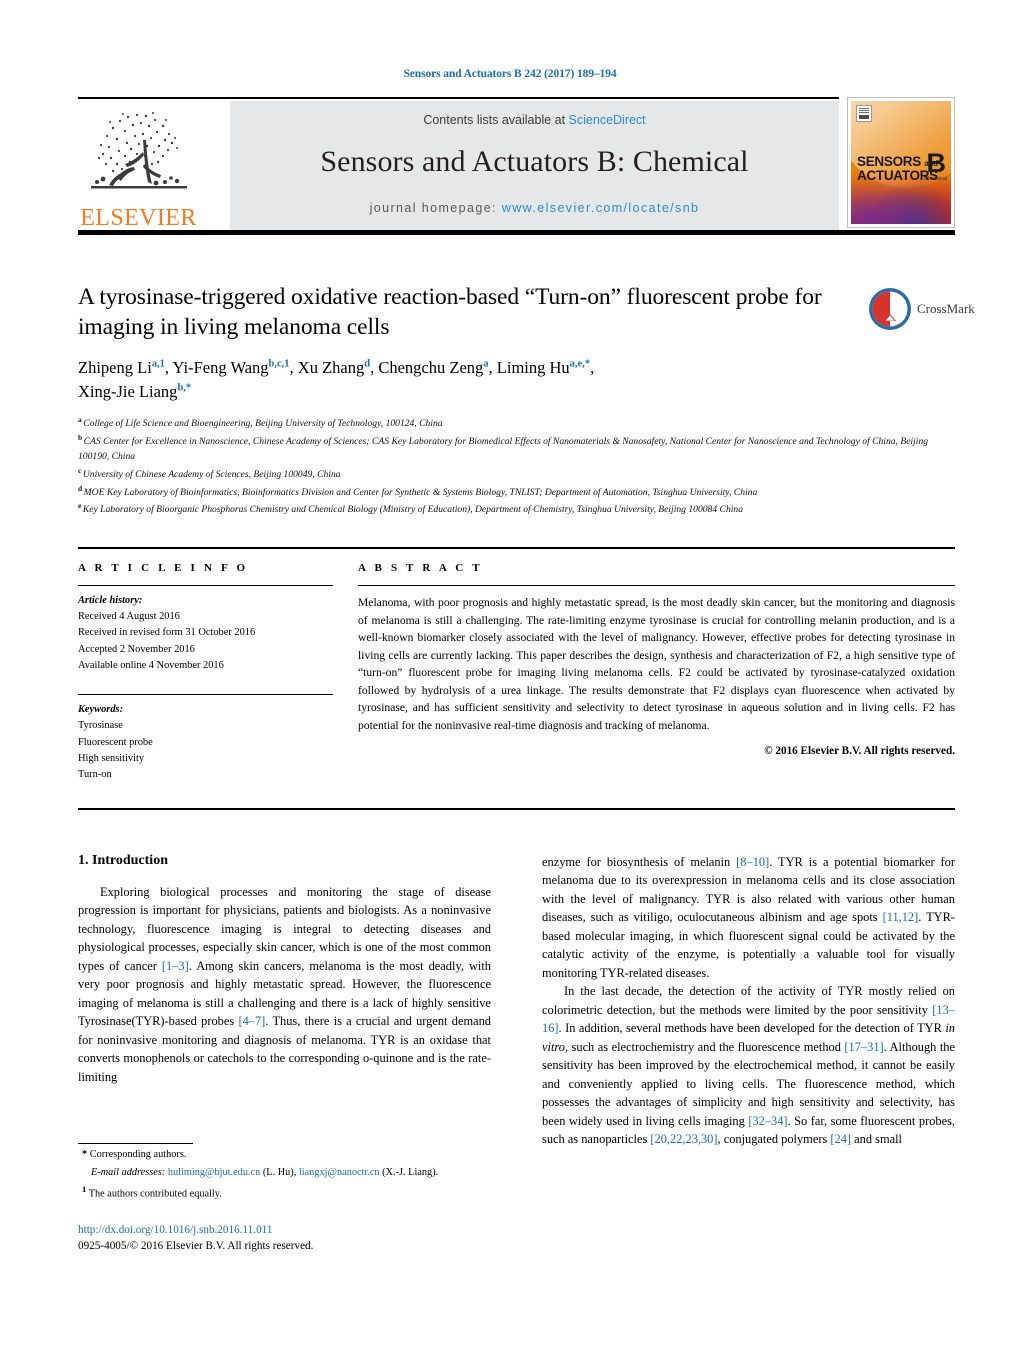 The image size is (1020, 1351). I want to click on article-history-label: Article history:, so click(110, 600).